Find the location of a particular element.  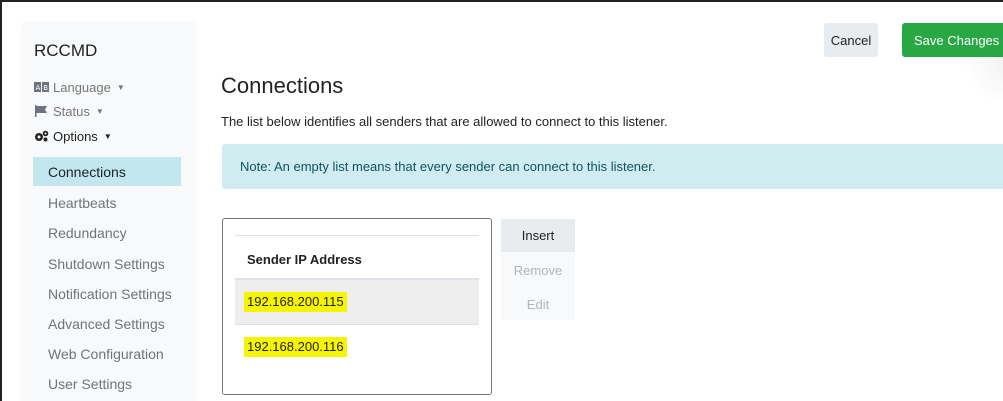

svg-text: A is located at coordinates (38, 88).